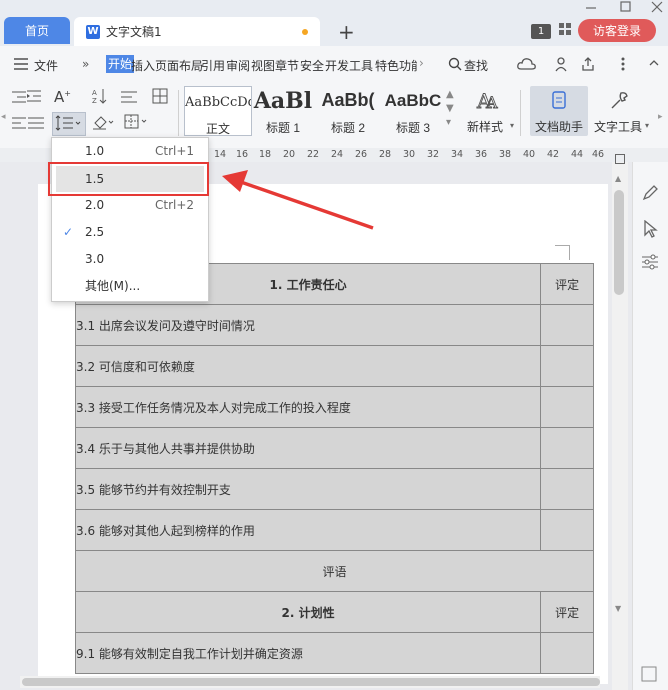 The width and height of the screenshot is (668, 690). What do you see at coordinates (660, 117) in the screenshot?
I see `ribbon-scroll-right-icon: ▸` at bounding box center [660, 117].